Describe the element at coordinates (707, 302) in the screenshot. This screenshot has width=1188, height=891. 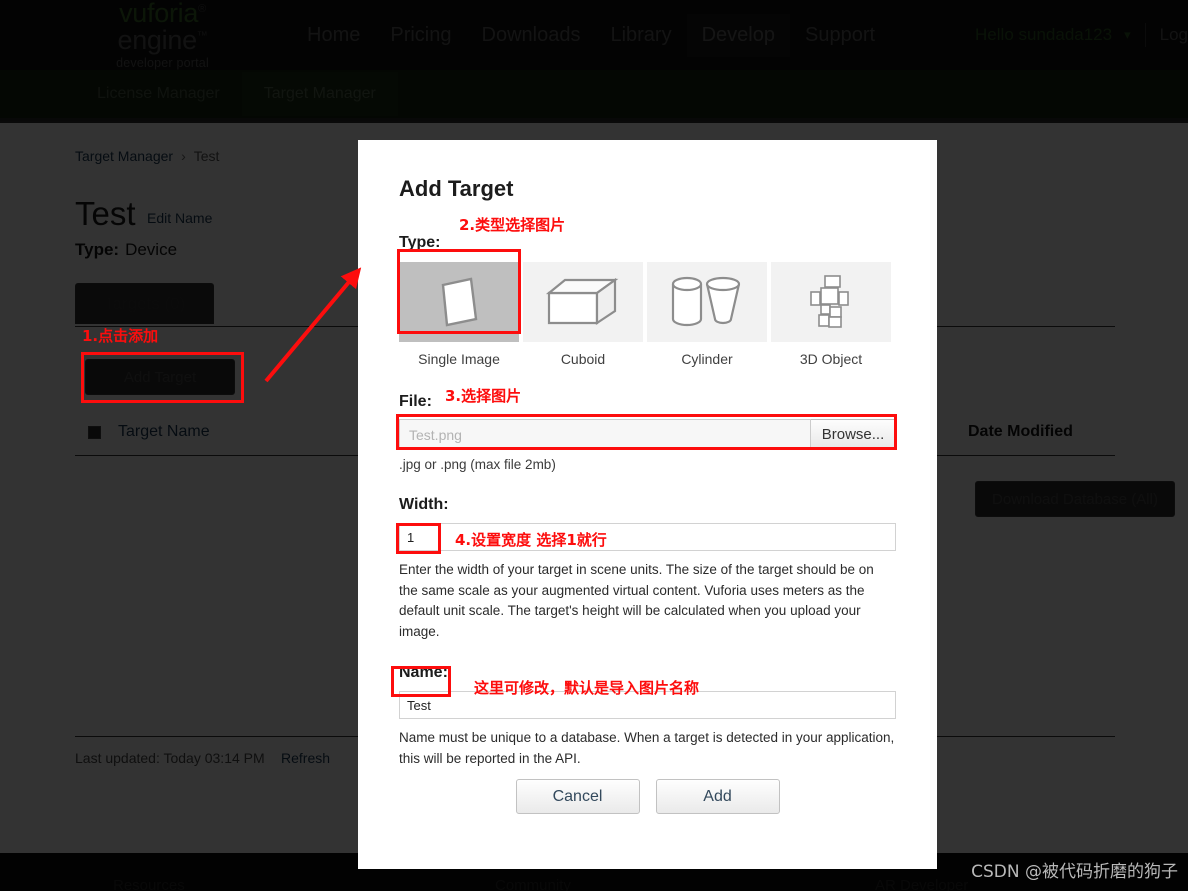
I see `cylinder-icon` at that location.